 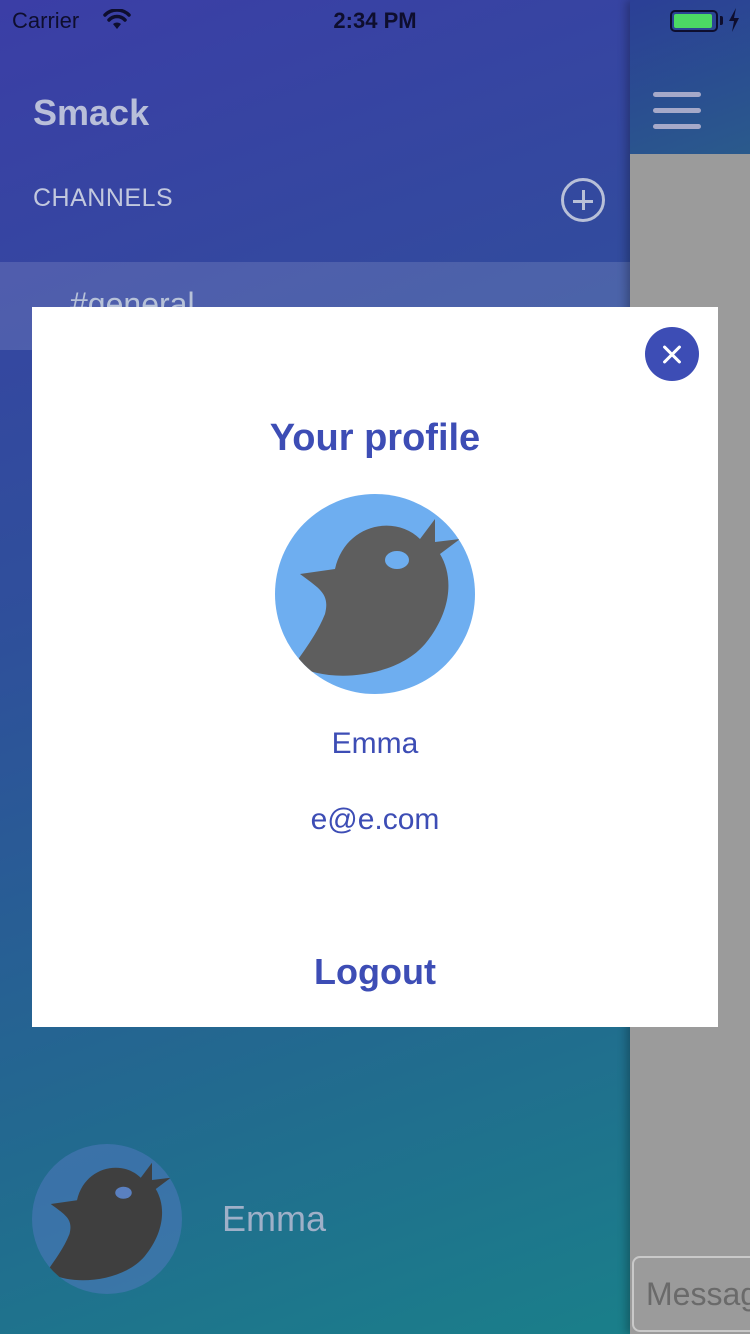 What do you see at coordinates (375, 972) in the screenshot?
I see `logout-button: Logout` at bounding box center [375, 972].